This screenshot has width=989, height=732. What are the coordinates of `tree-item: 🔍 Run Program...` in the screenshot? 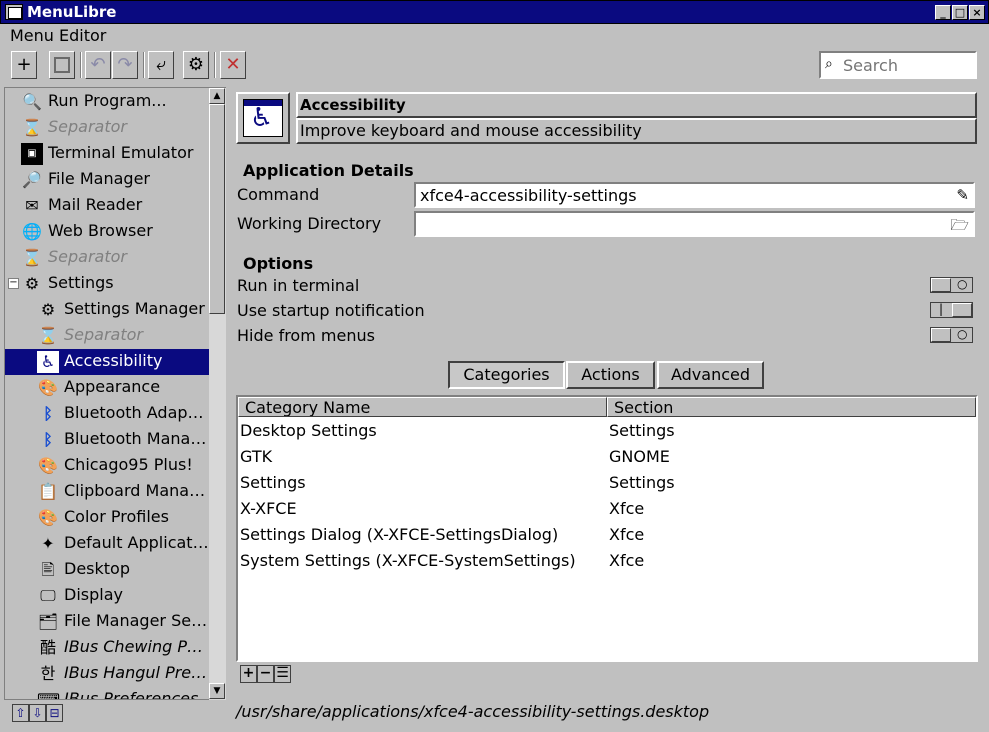 It's located at (107, 102).